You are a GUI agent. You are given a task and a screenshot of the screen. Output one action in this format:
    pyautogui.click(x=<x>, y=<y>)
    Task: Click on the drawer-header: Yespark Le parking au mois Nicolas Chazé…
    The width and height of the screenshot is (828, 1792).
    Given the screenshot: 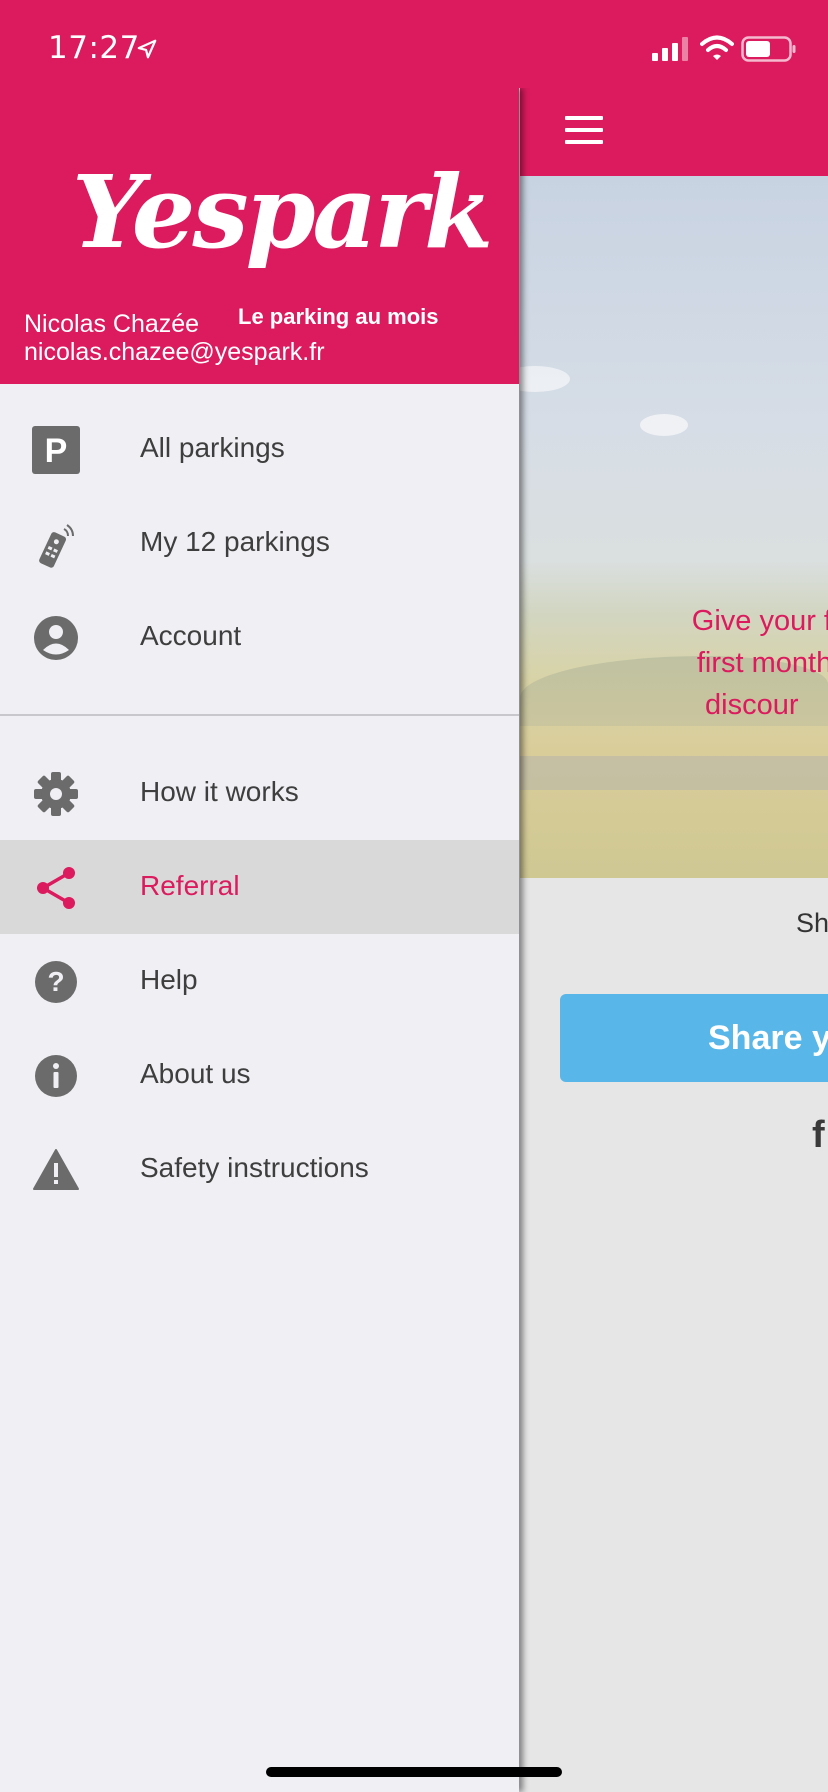 What is the action you would take?
    pyautogui.click(x=259, y=236)
    